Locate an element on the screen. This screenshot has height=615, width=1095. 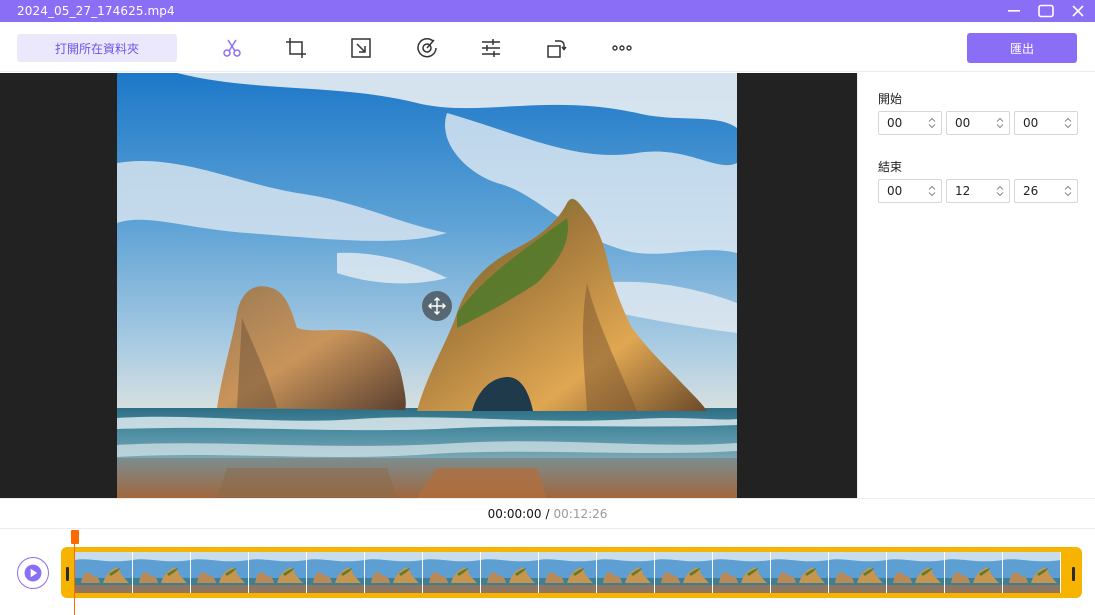
title-bar: 2024_05_27_174625.mp4 is located at coordinates (547, 11).